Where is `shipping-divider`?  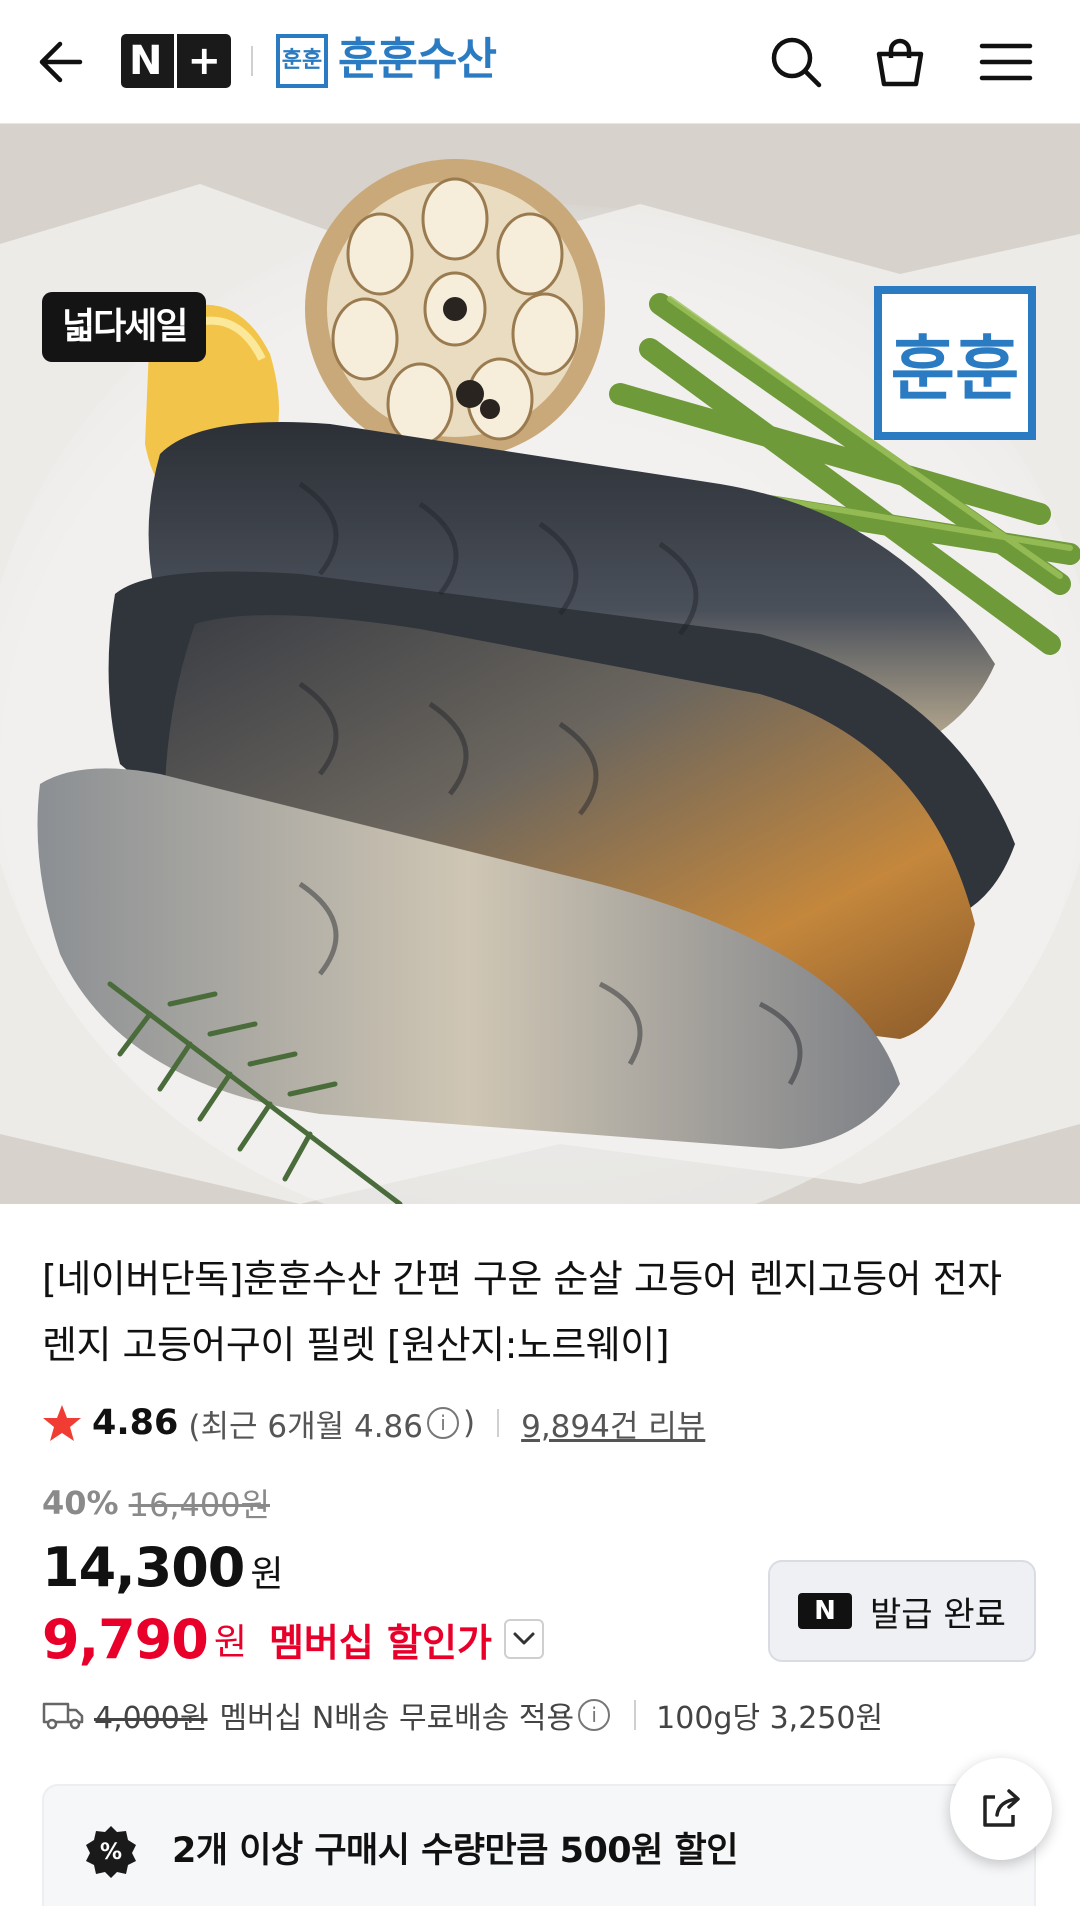
shipping-divider is located at coordinates (635, 1715).